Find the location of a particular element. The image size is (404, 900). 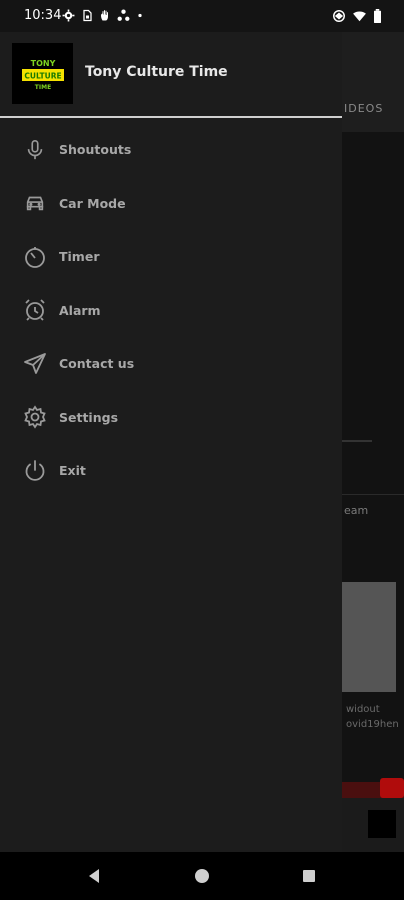

app-logo: TONY CULTURE TIME is located at coordinates (42, 73).